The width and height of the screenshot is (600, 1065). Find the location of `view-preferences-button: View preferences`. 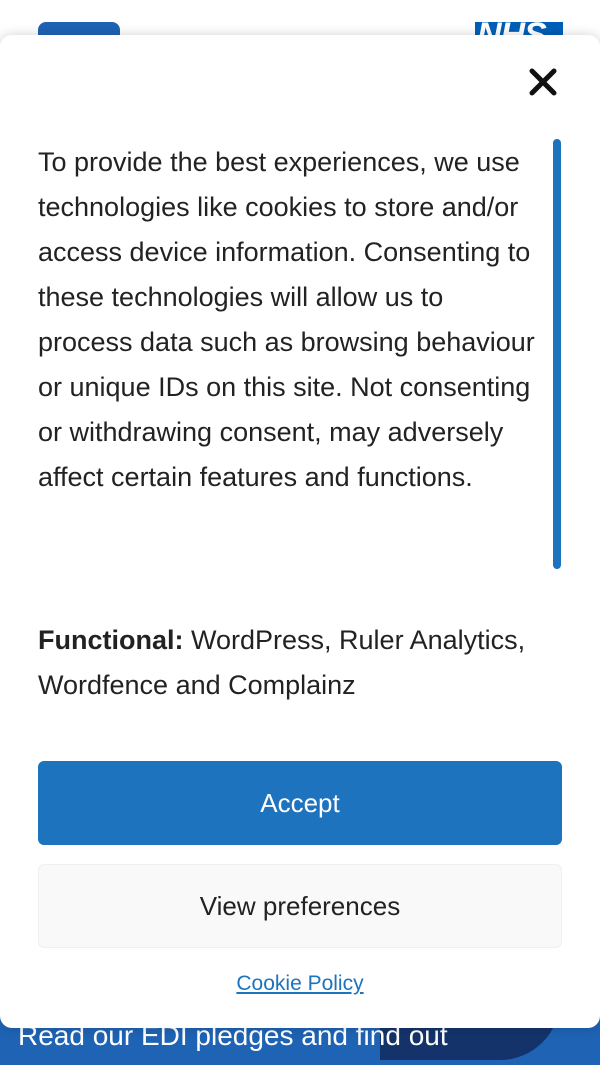

view-preferences-button: View preferences is located at coordinates (300, 906).